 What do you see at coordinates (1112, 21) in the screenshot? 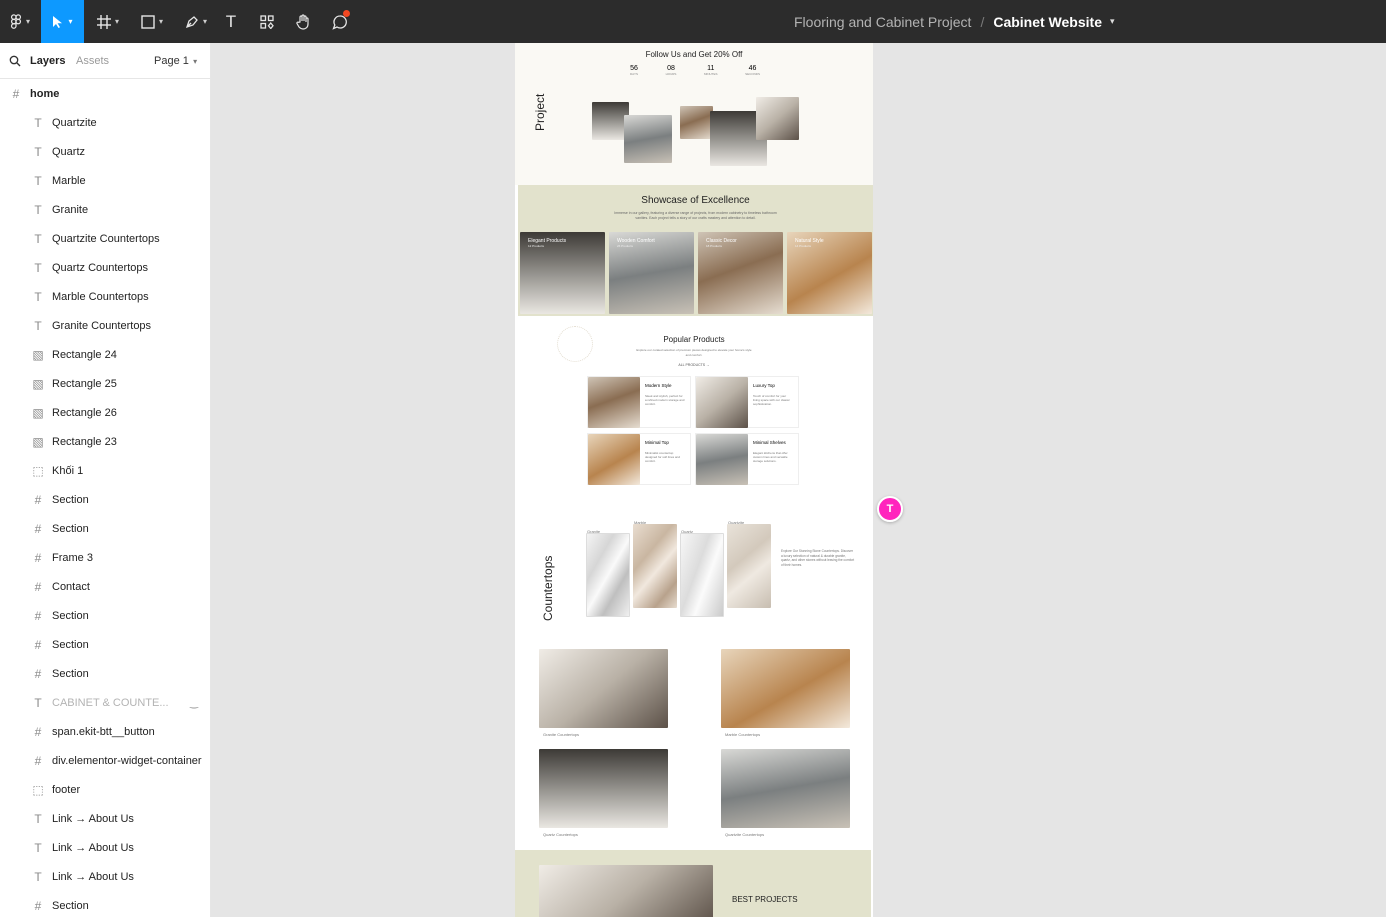
I see `chevron-down-icon: ▾` at bounding box center [1112, 21].